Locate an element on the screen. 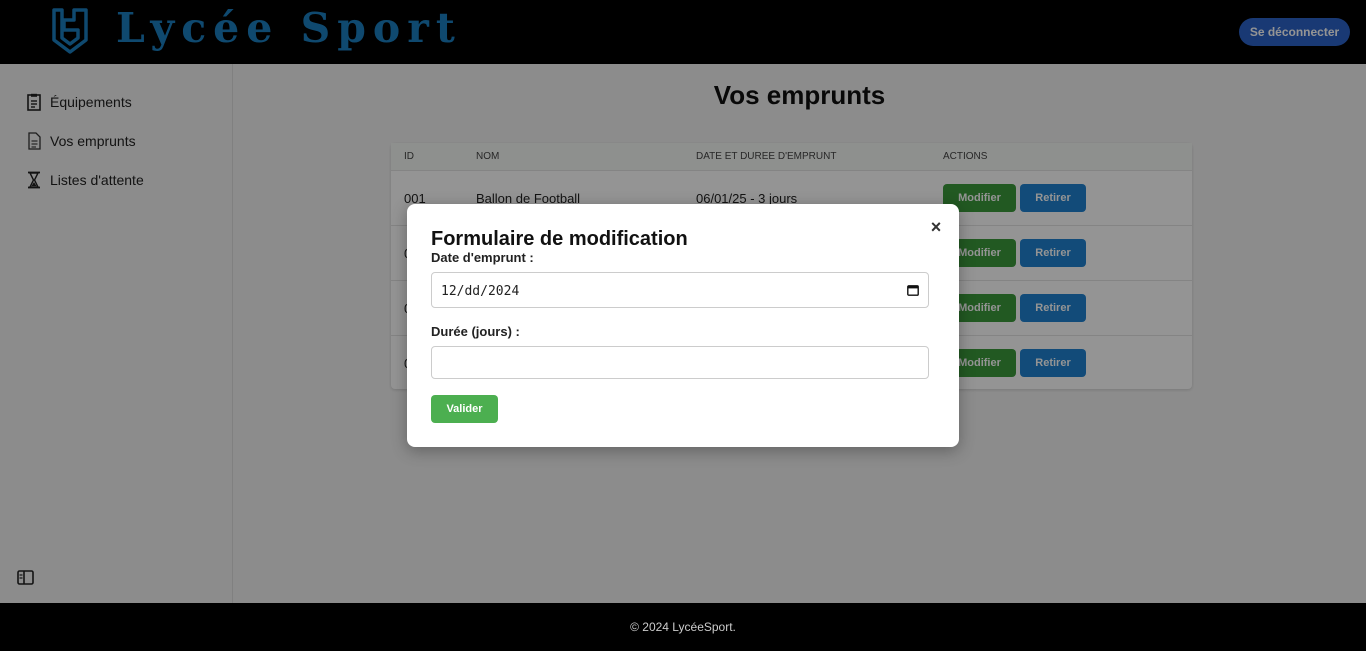 The width and height of the screenshot is (1366, 651). close-icon: × is located at coordinates (936, 227).